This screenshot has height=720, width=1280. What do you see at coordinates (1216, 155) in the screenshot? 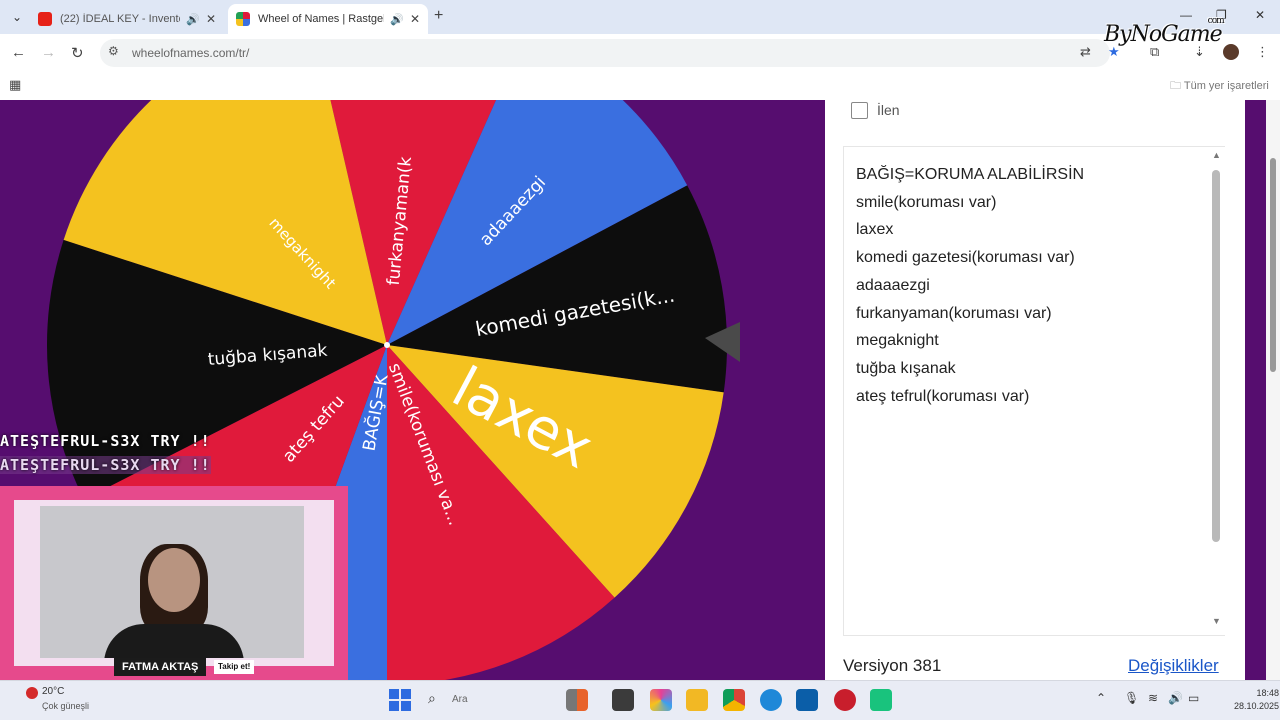
I see `scroll-up-icon: ▲` at bounding box center [1216, 155].